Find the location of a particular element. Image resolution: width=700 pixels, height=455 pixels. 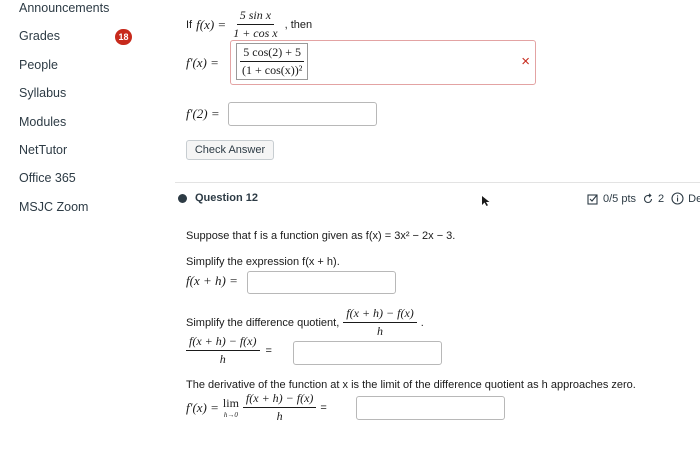

cursor-pointer-icon is located at coordinates (486, 201).